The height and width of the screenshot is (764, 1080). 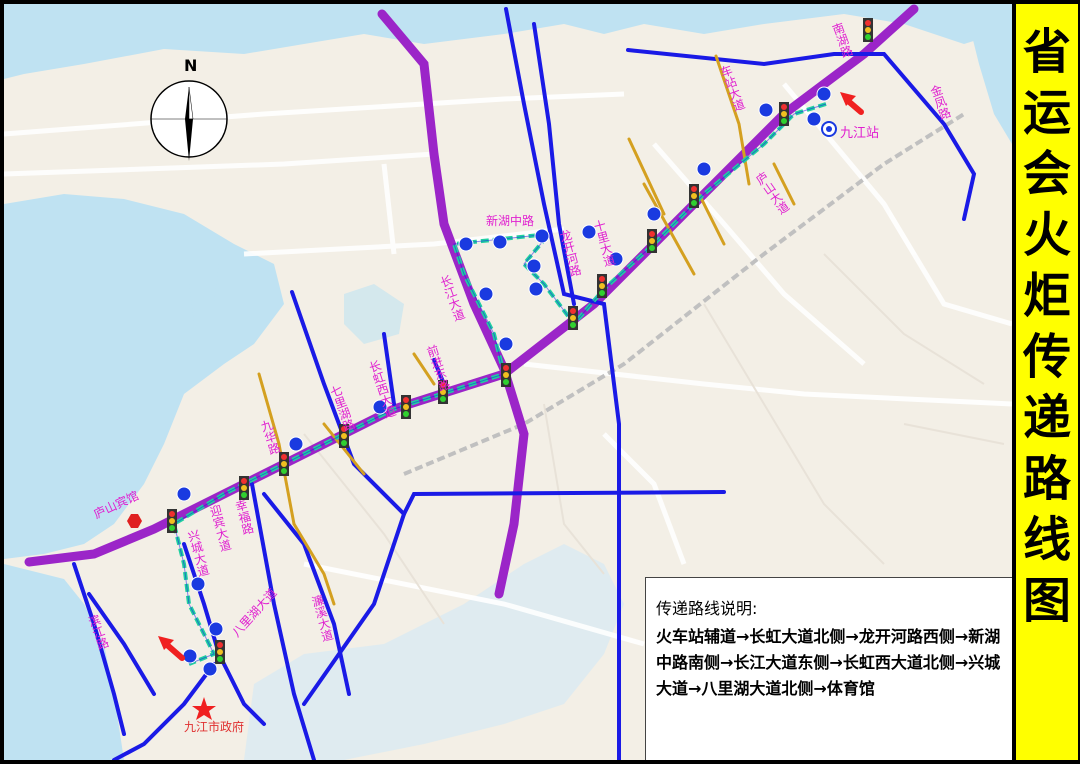 I want to click on station-icon, so click(x=829, y=129).